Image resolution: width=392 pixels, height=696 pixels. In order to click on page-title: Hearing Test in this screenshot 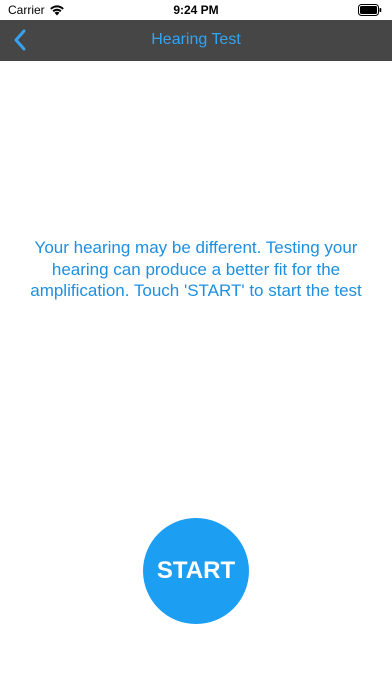, I will do `click(196, 39)`.